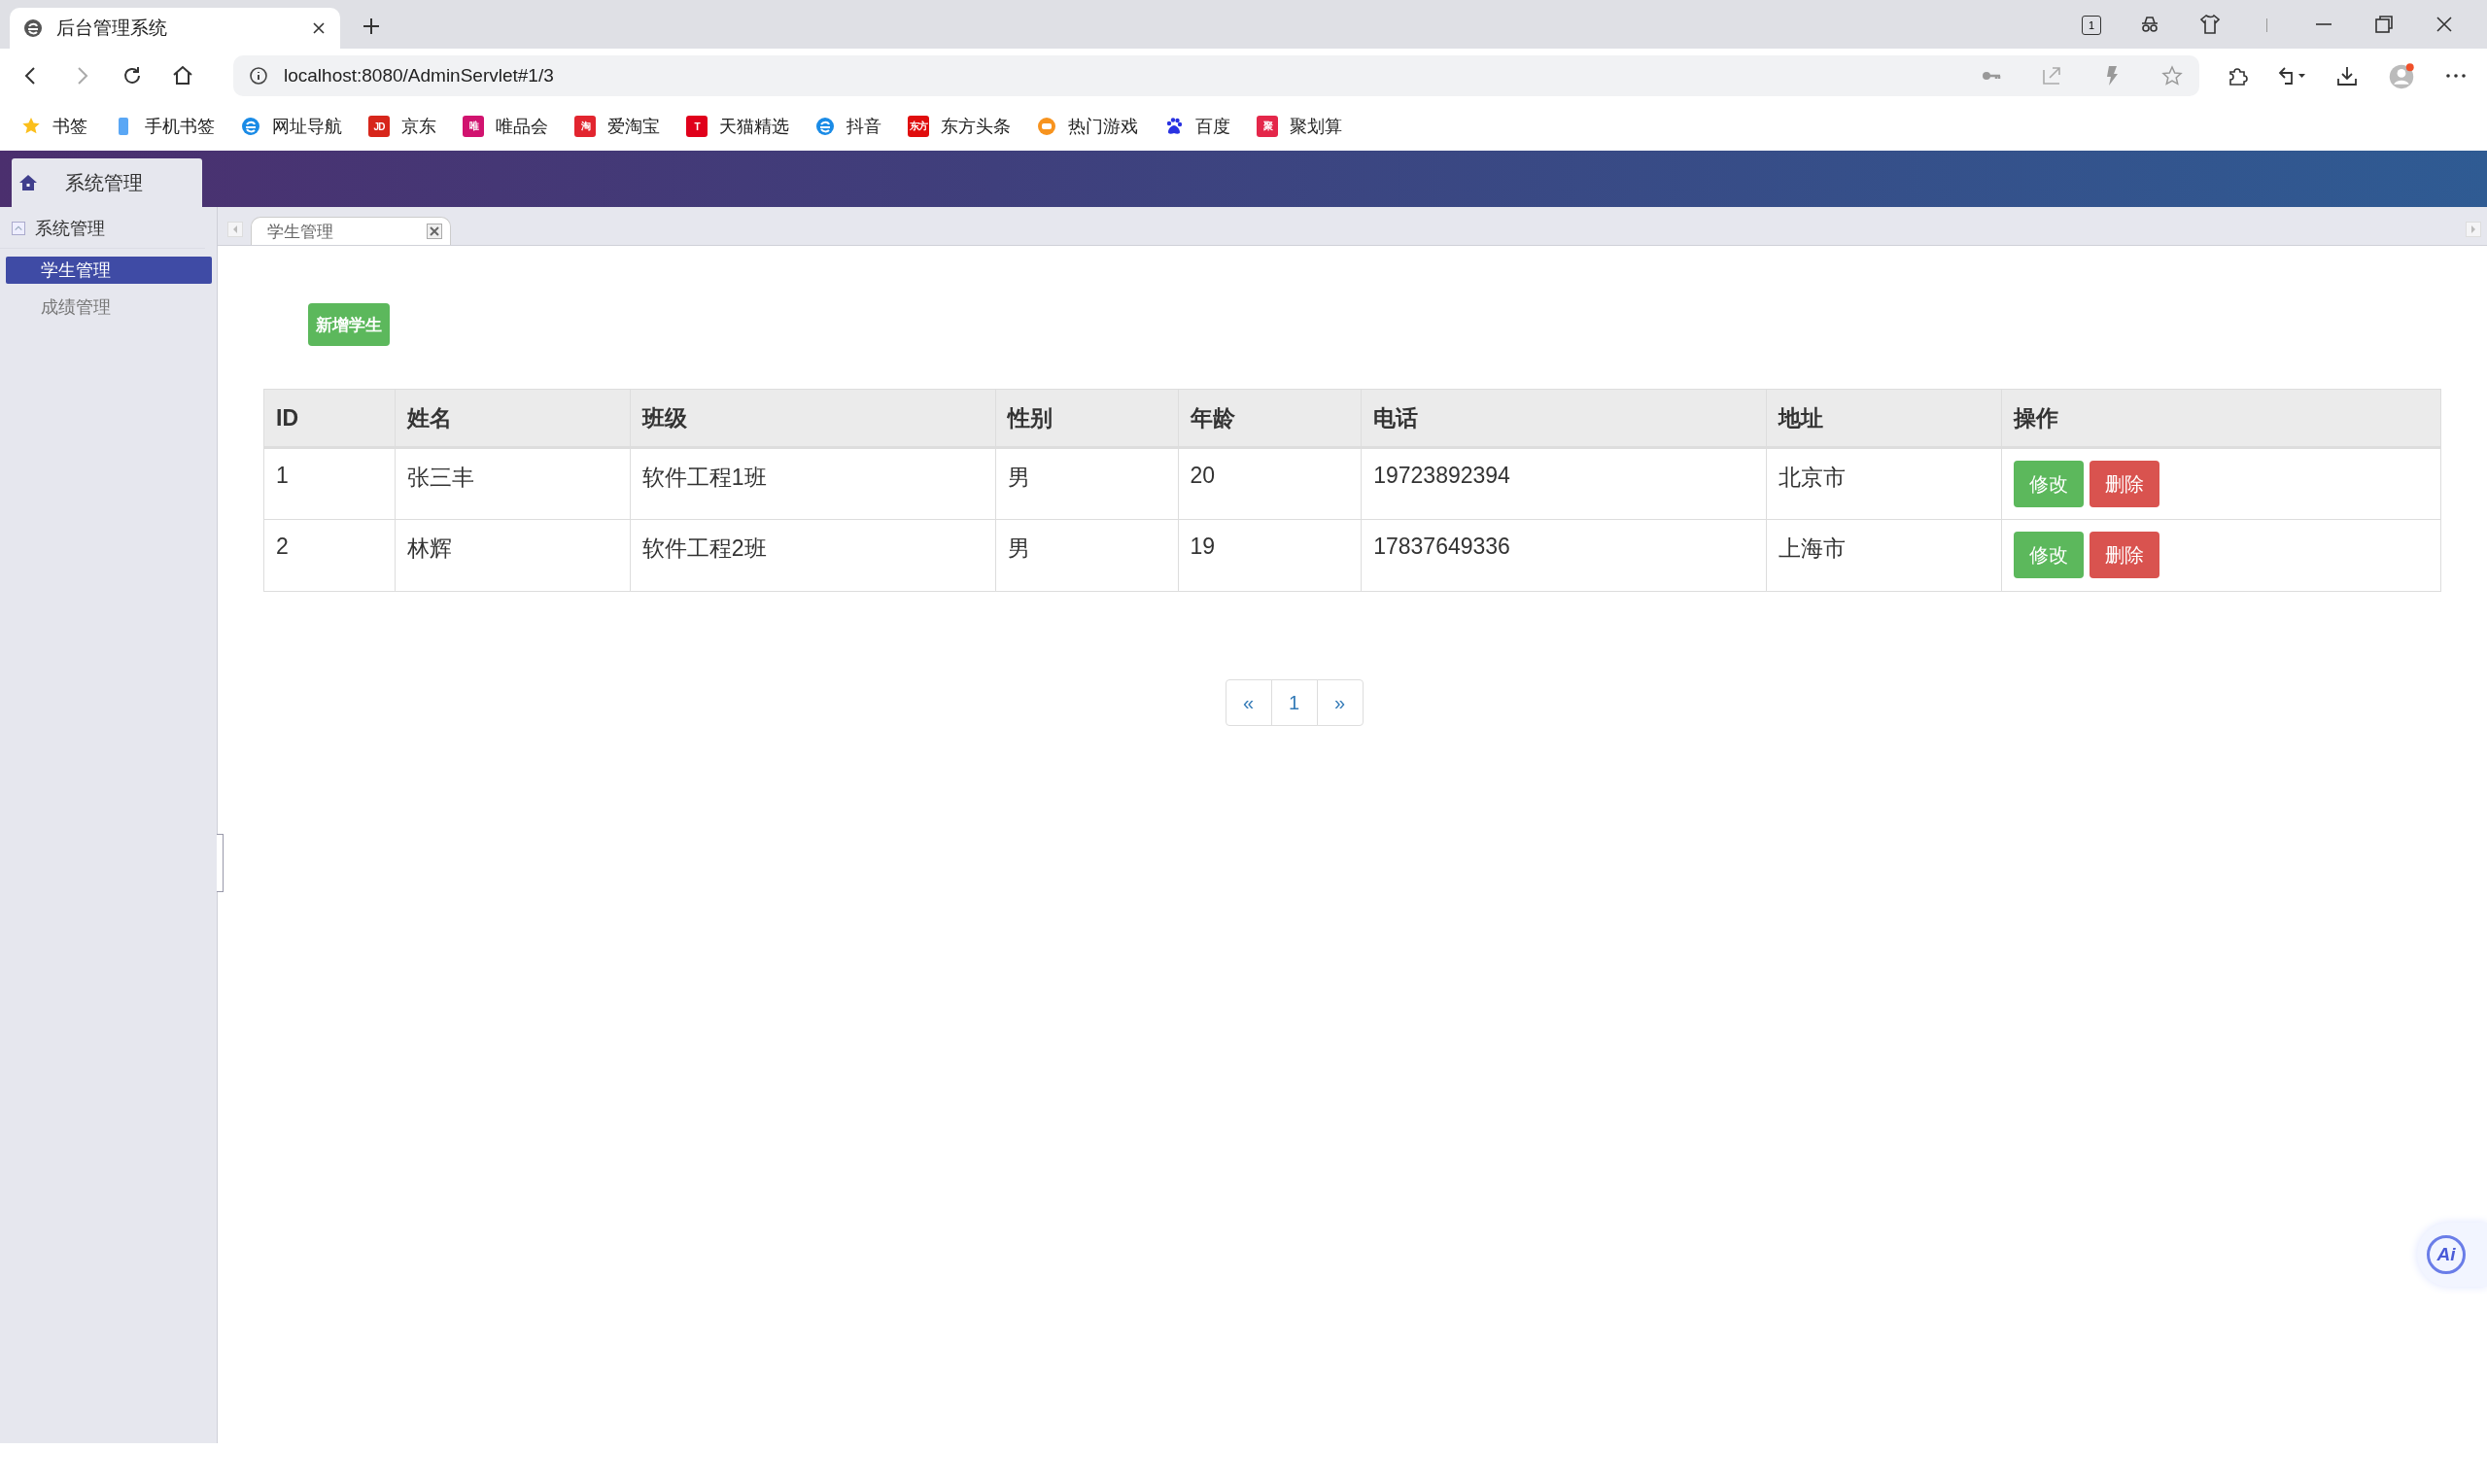 This screenshot has height=1484, width=2487. I want to click on table-cell: 2, so click(330, 555).